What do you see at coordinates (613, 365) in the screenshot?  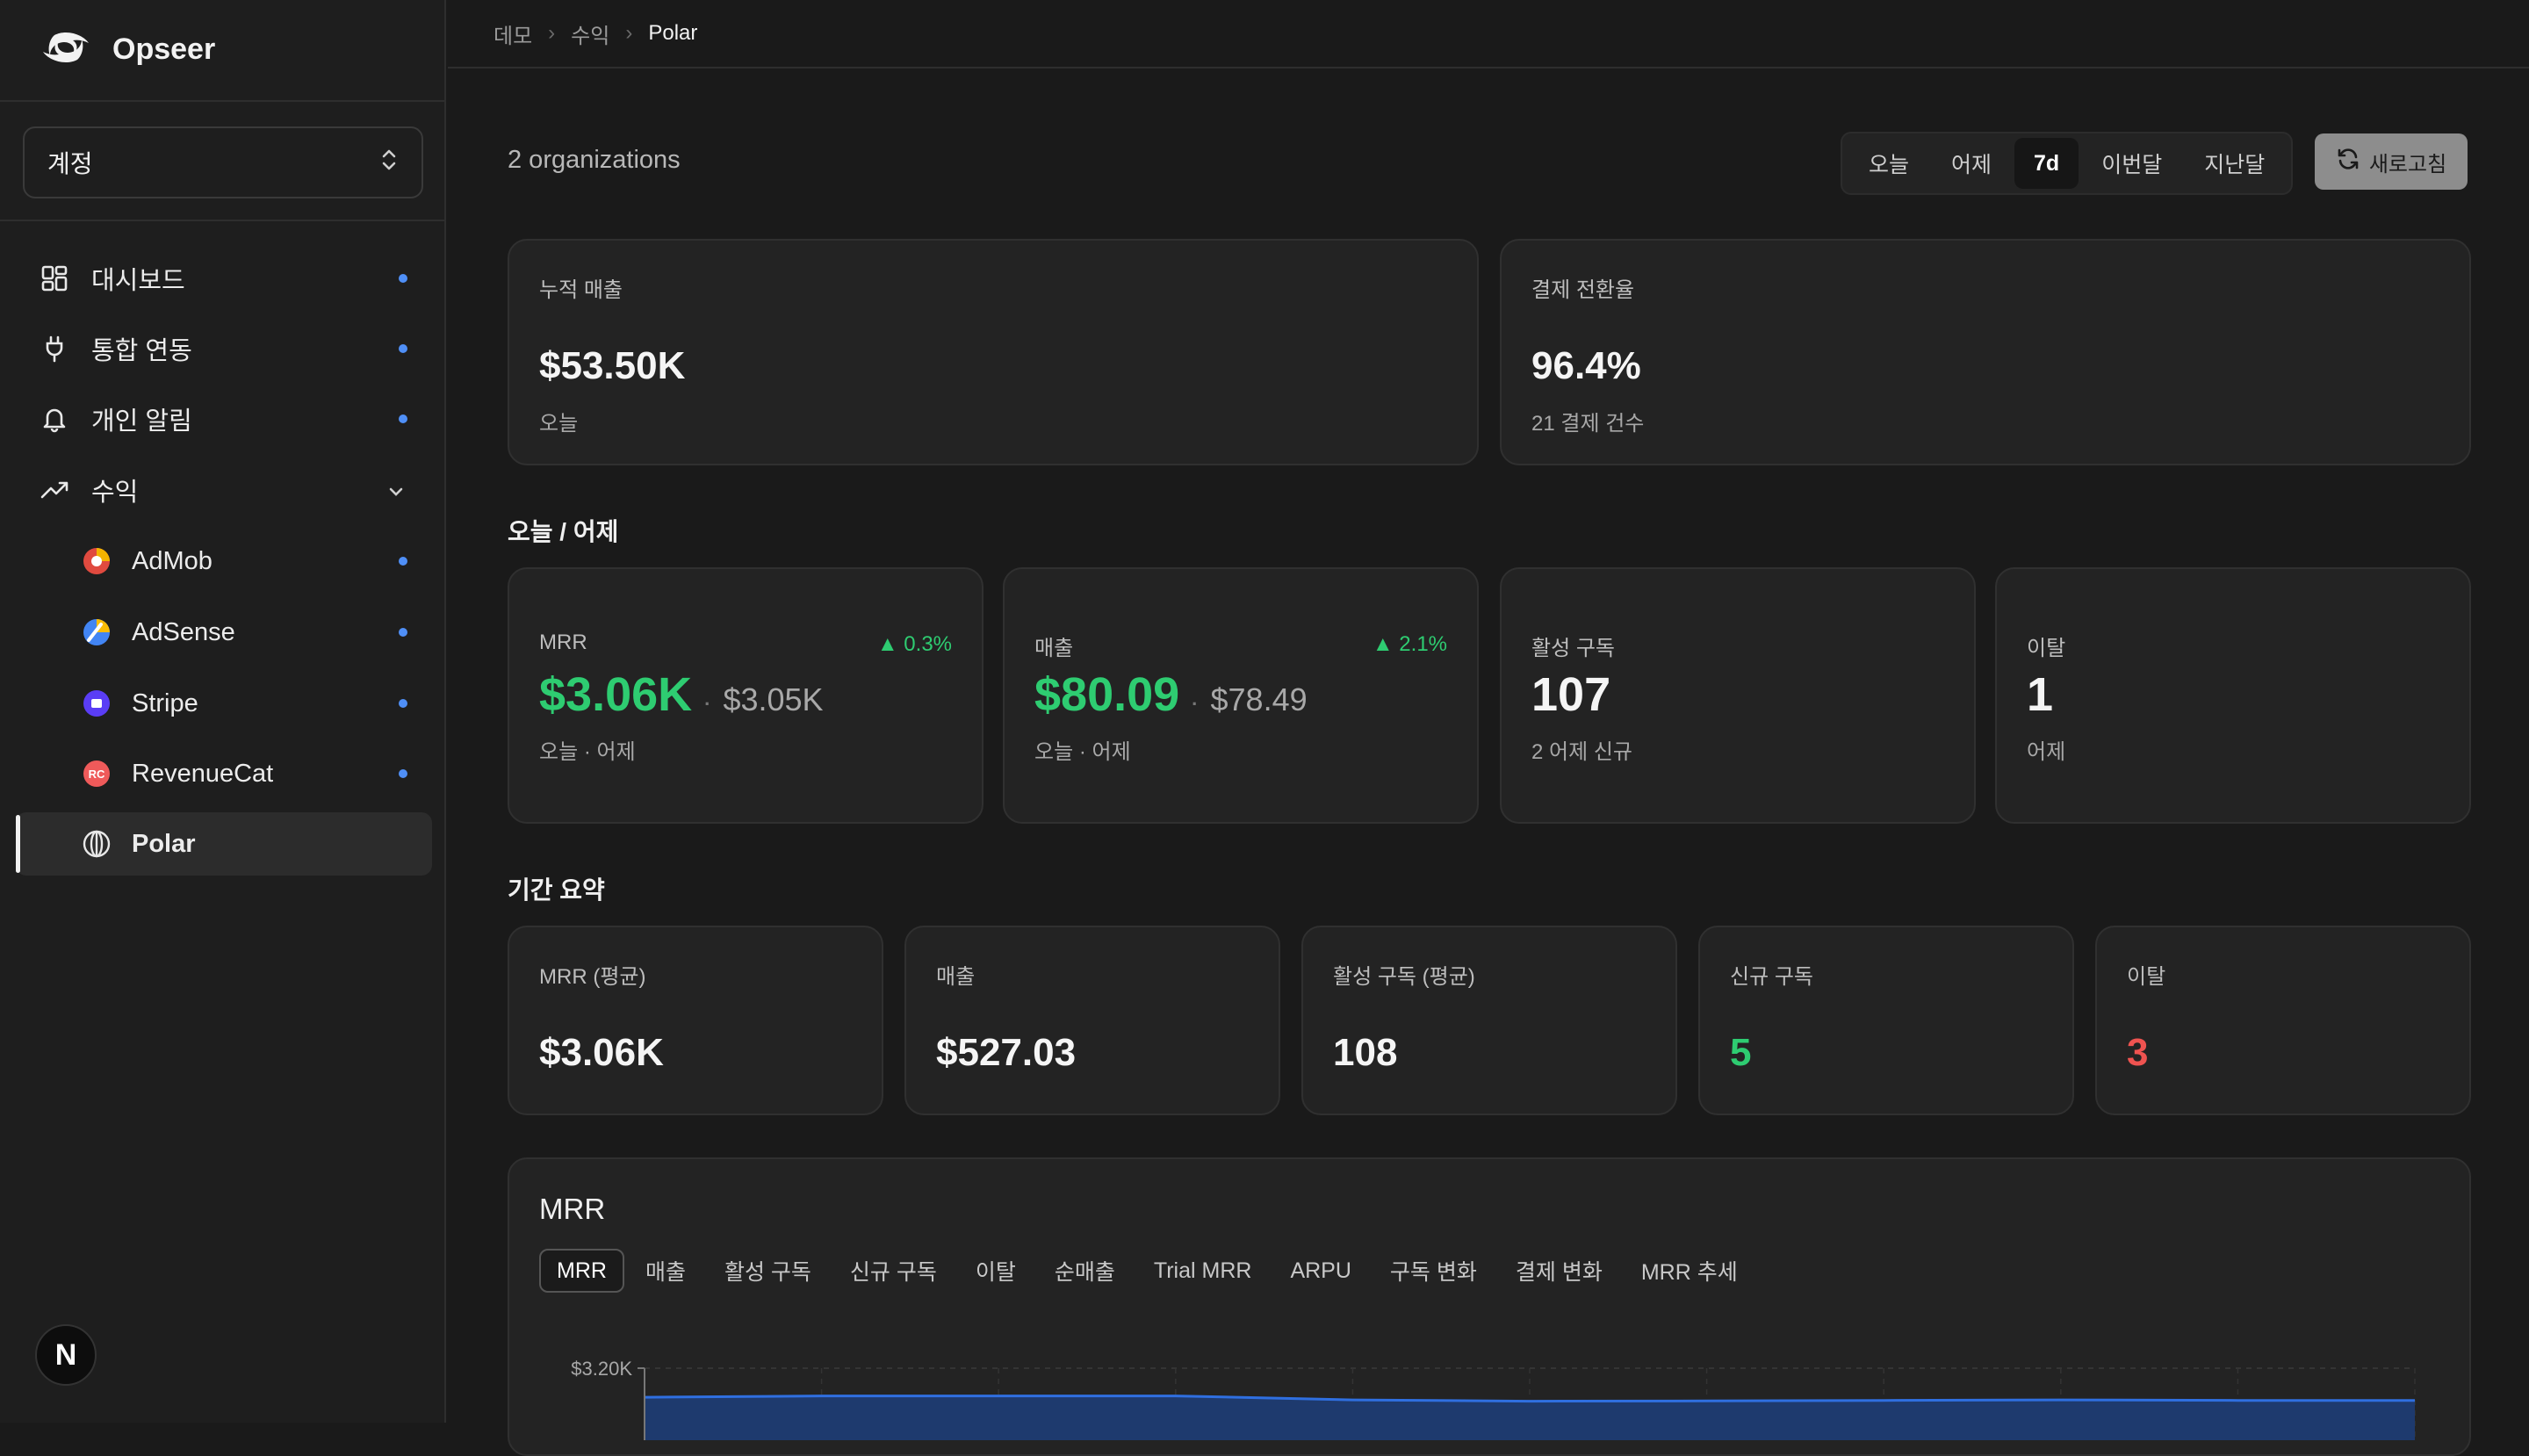 I see `card-value: $53.50K` at bounding box center [613, 365].